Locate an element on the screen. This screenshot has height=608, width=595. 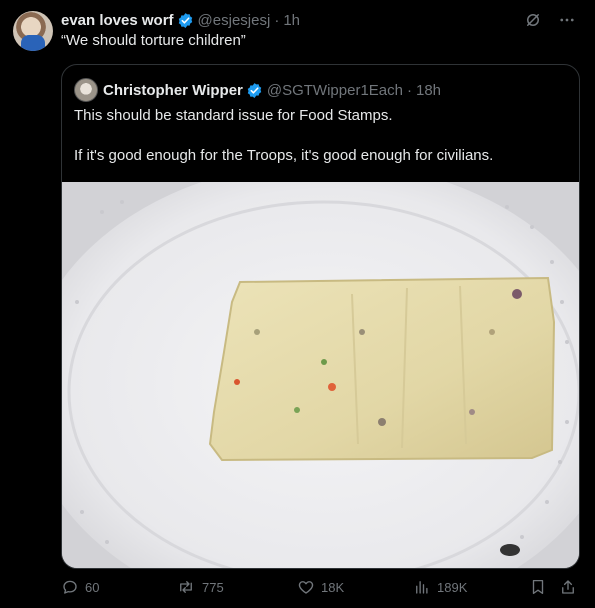
quote-author-name: Christopher Wipper is located at coordinates (173, 90).